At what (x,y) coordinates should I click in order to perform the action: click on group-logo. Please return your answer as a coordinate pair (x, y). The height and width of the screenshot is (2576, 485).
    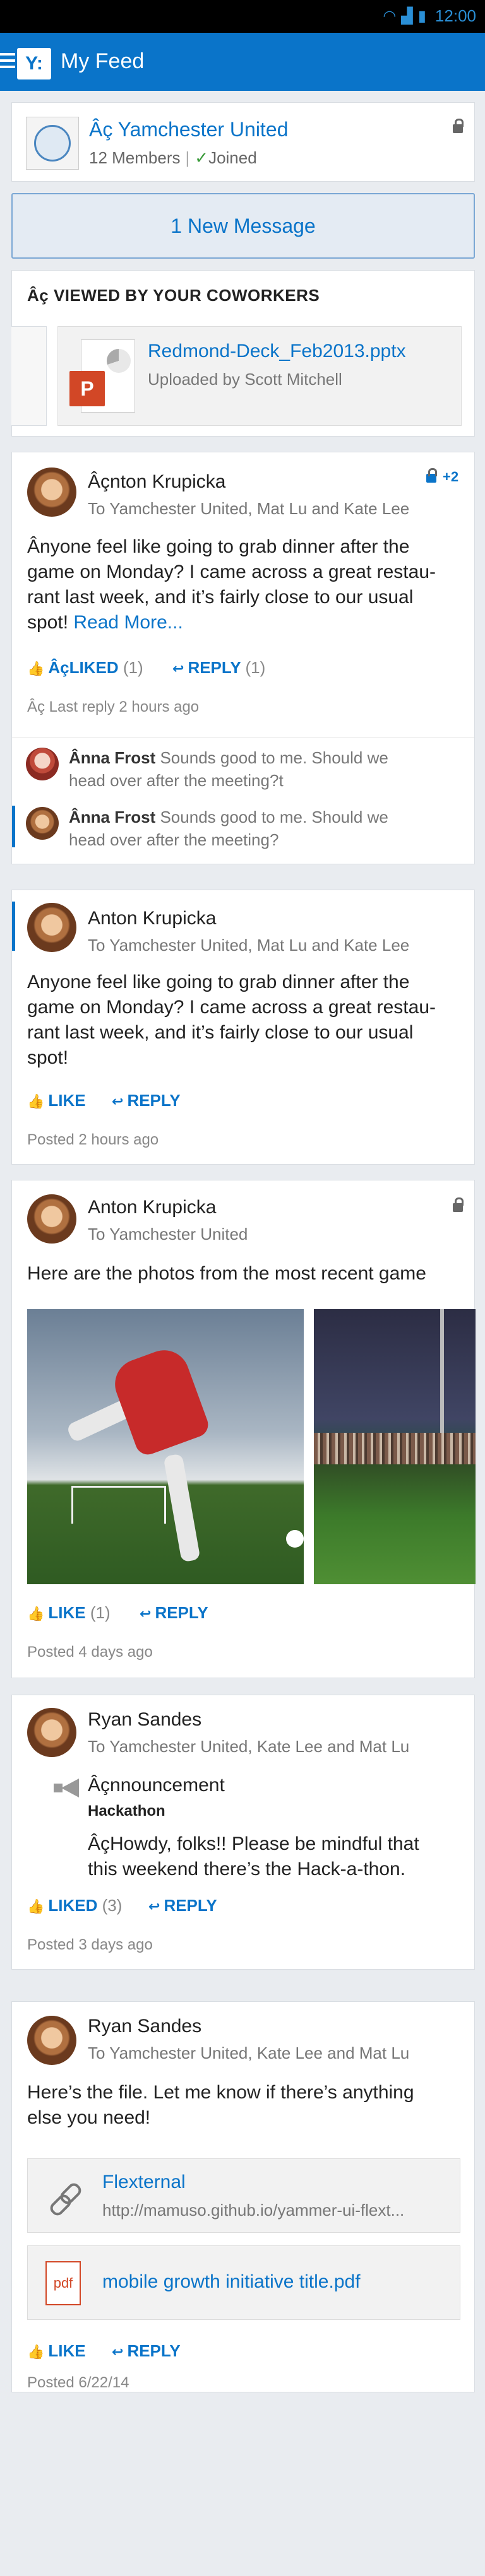
    Looking at the image, I should click on (52, 143).